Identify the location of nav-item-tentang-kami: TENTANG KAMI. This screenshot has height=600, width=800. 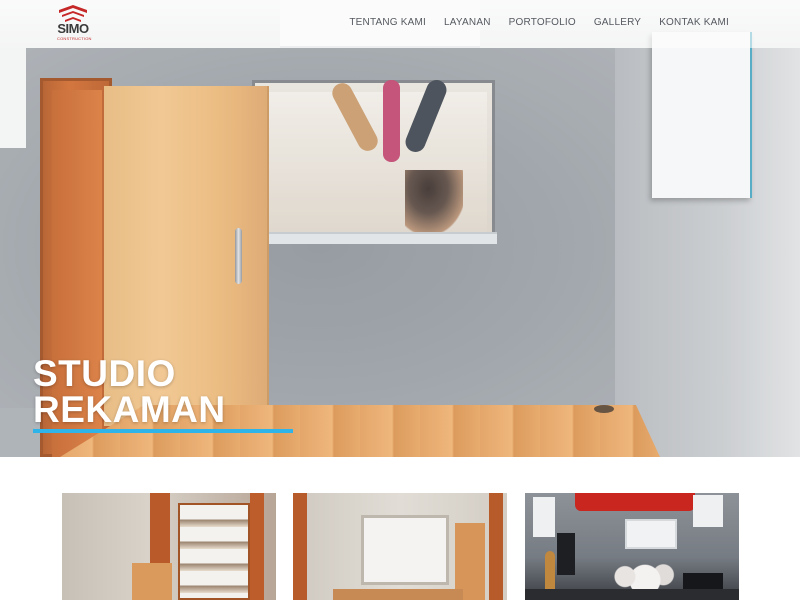
(387, 22).